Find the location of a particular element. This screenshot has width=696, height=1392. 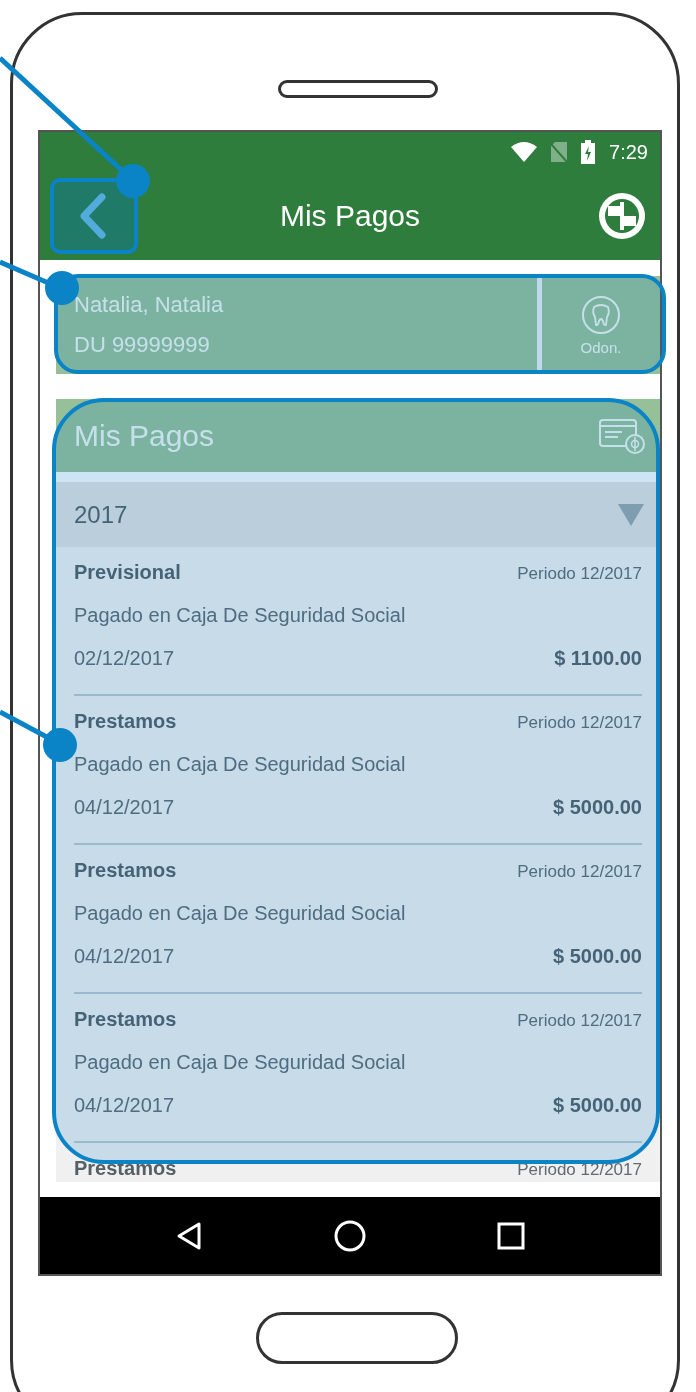

no-sim-icon is located at coordinates (559, 152).